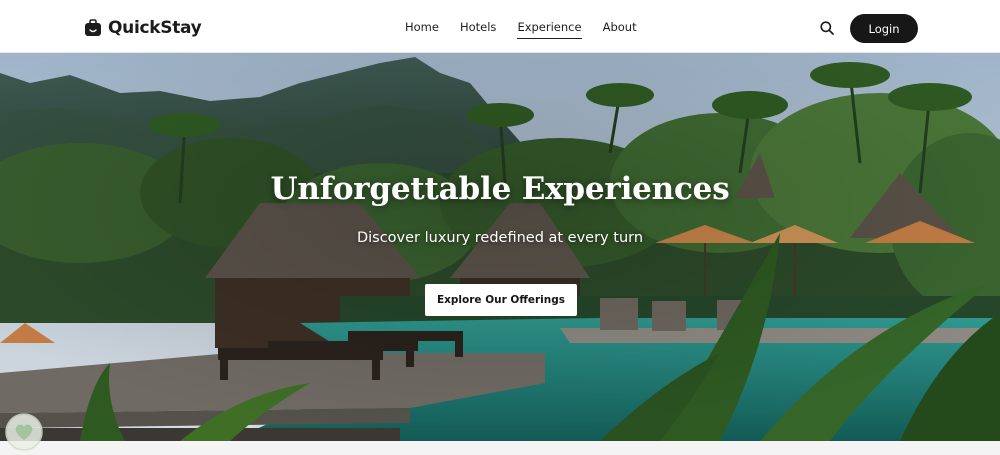 This screenshot has width=1000, height=455. I want to click on hero-title: Unforgettable Experiences, so click(500, 189).